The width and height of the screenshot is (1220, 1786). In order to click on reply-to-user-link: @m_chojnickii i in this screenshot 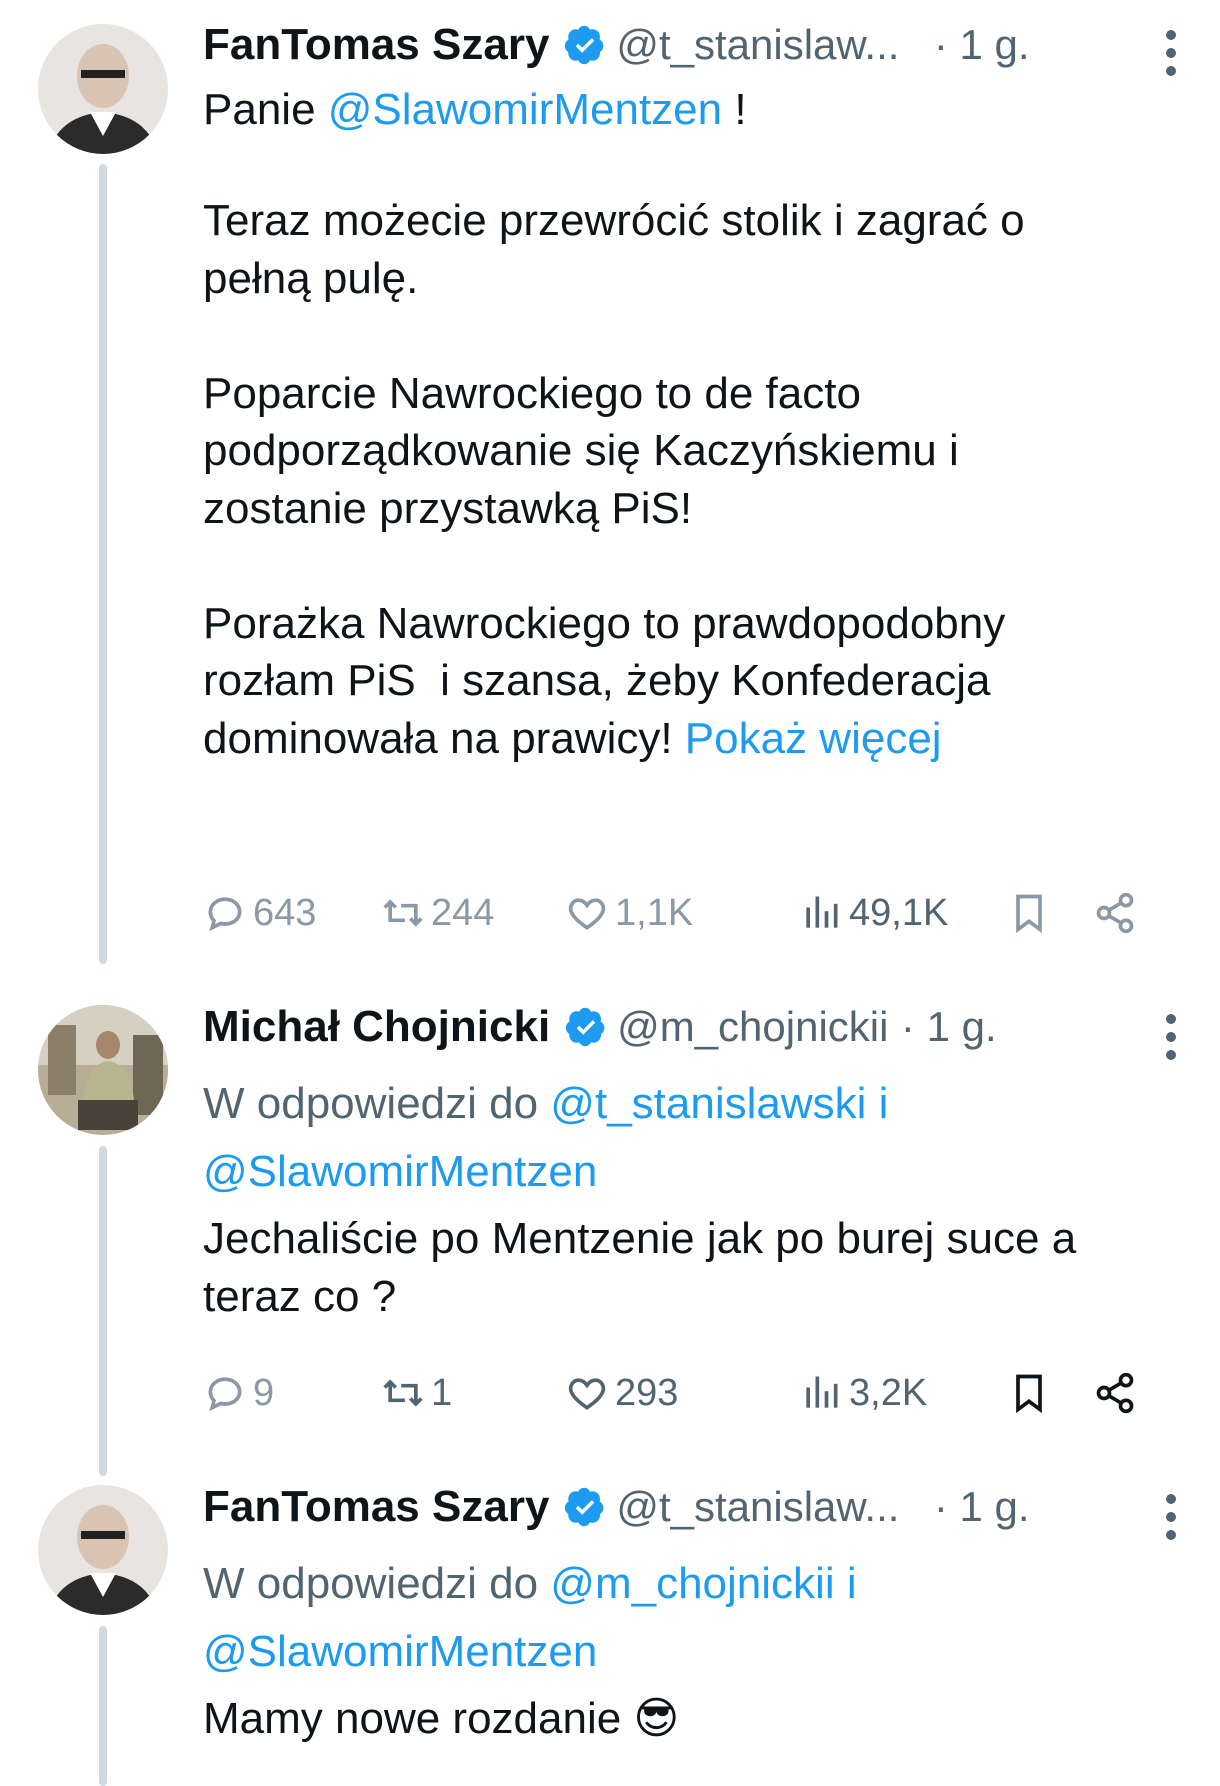, I will do `click(703, 1583)`.